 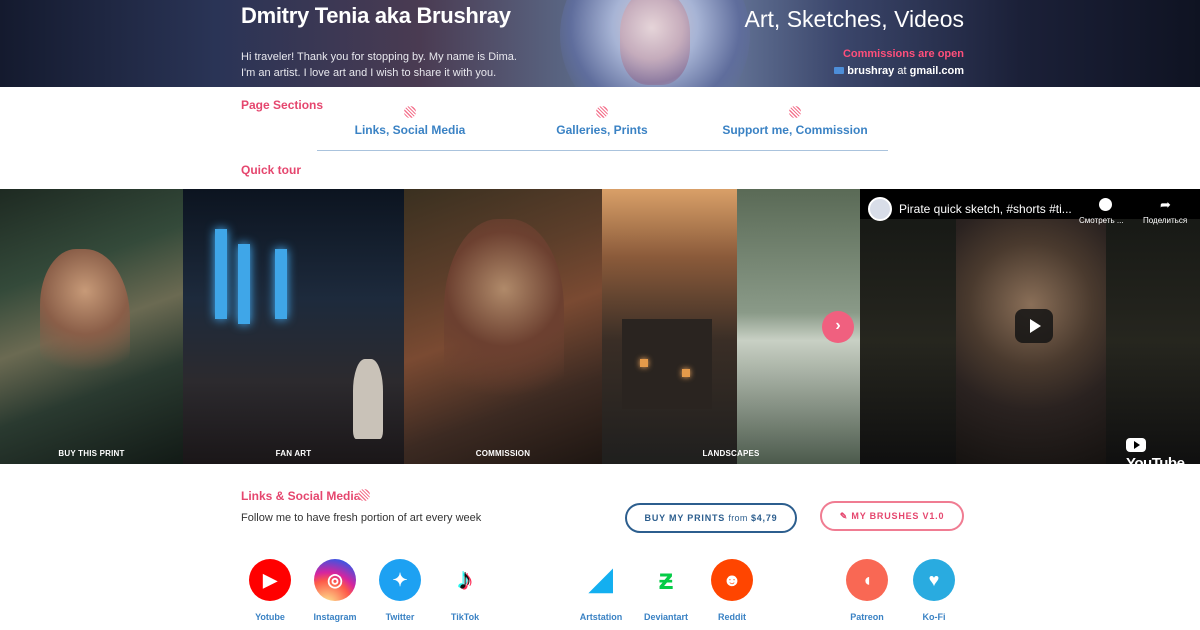 What do you see at coordinates (601, 617) in the screenshot?
I see `social-label: Artstation` at bounding box center [601, 617].